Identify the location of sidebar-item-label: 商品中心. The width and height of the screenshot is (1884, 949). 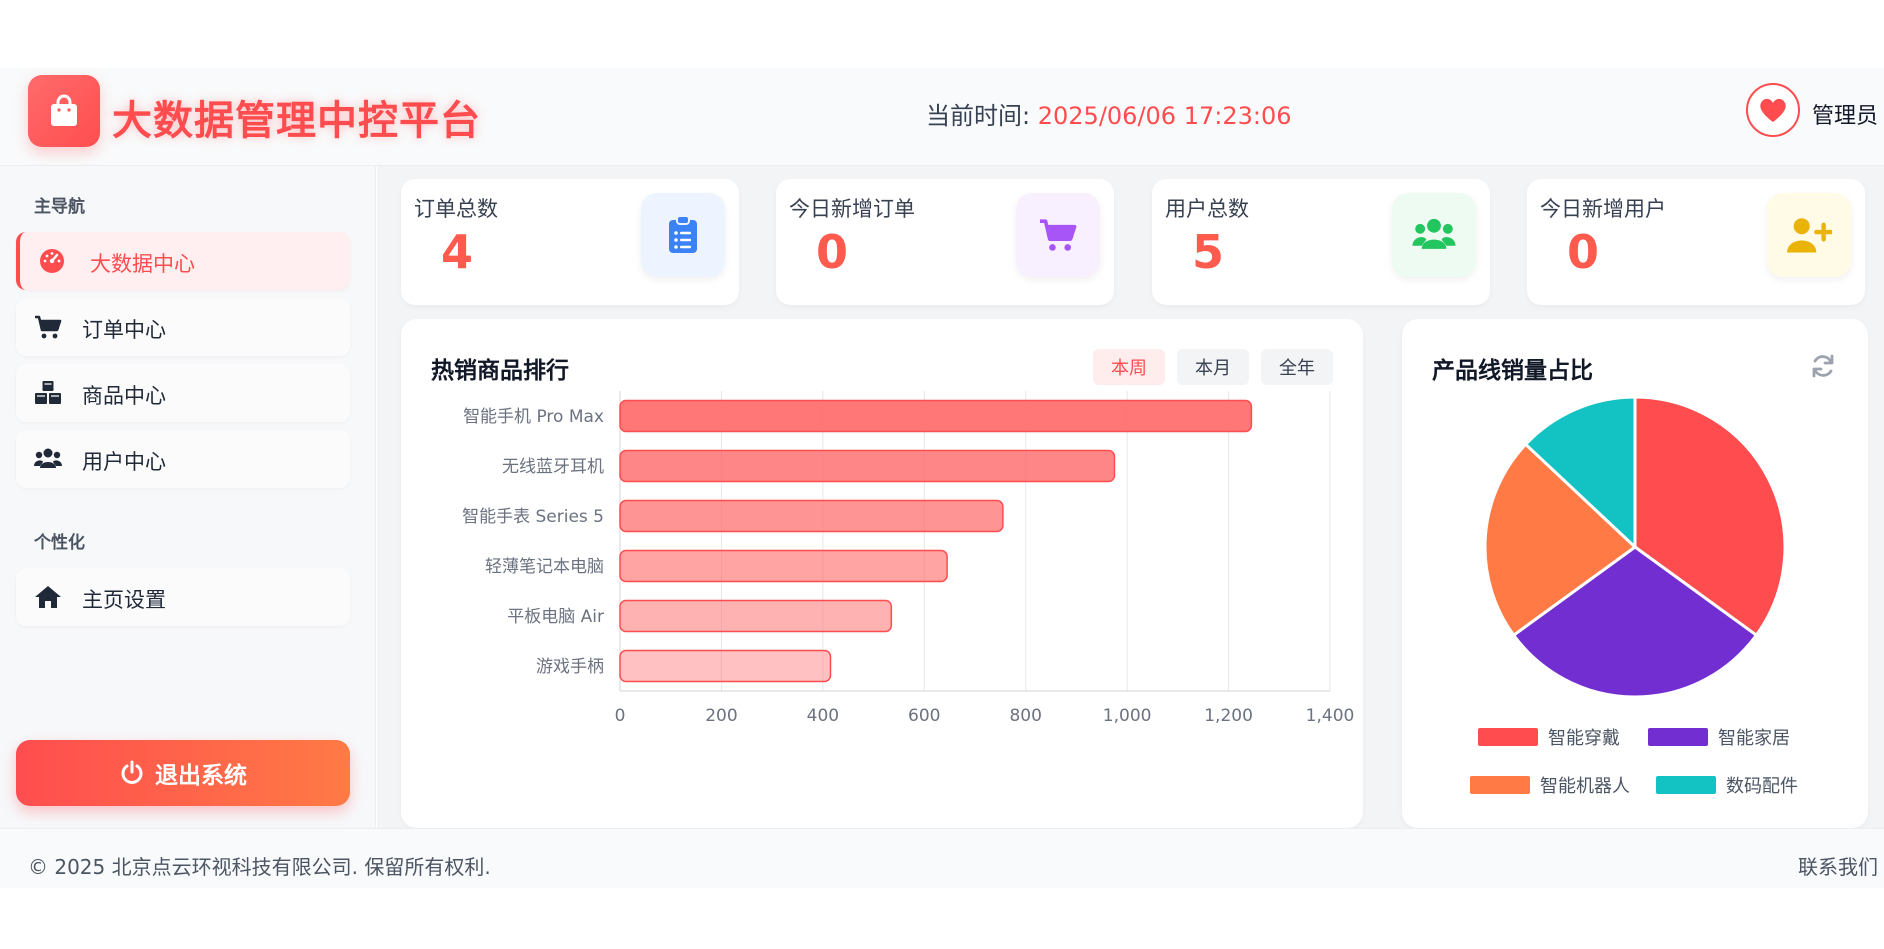
(124, 396).